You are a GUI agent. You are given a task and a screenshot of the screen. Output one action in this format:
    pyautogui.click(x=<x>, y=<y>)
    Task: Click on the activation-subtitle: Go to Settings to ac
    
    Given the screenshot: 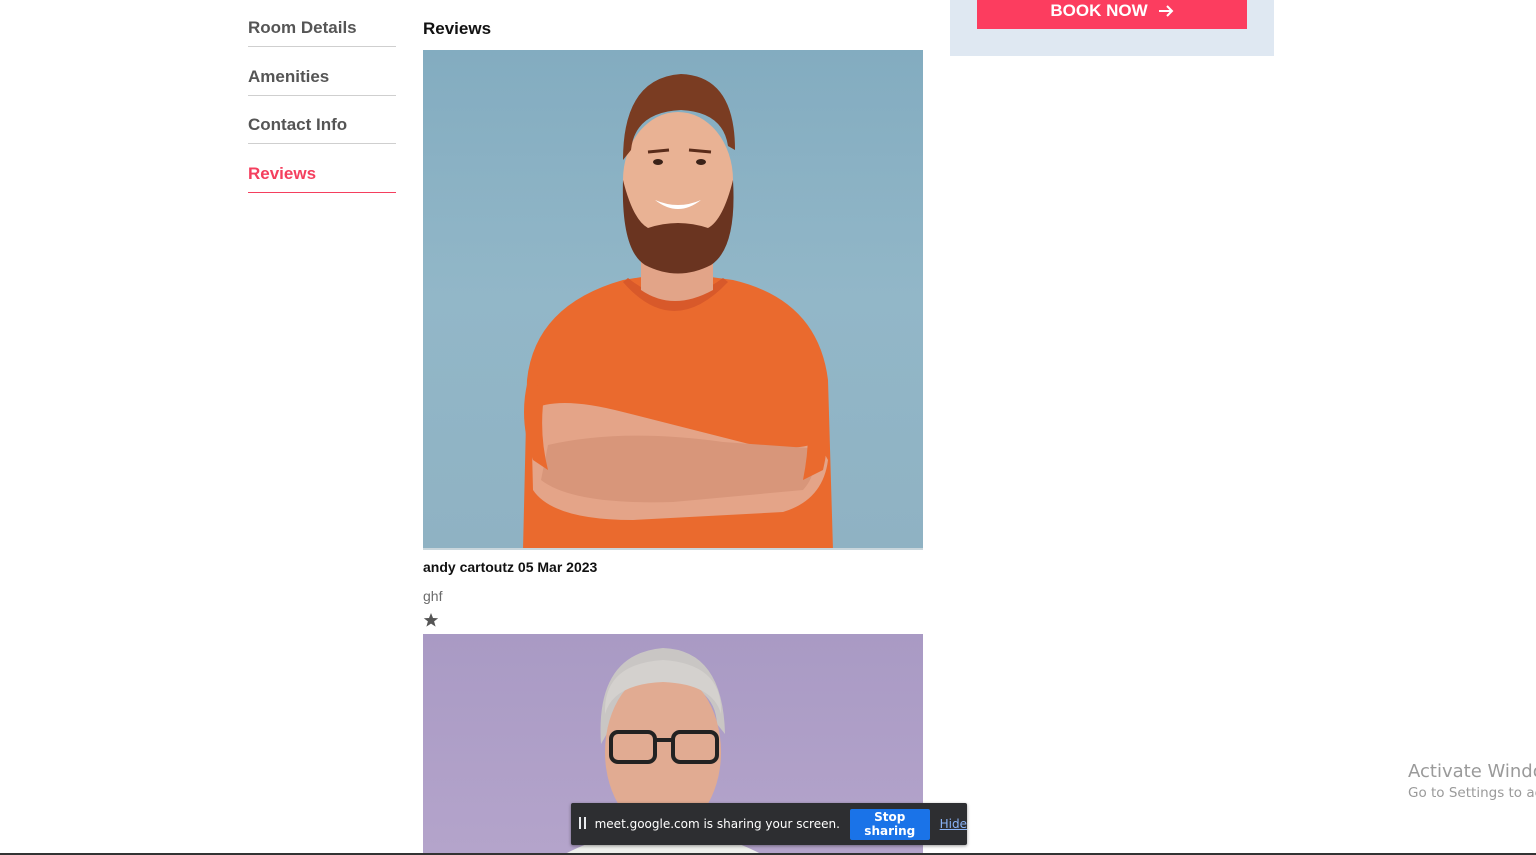 What is the action you would take?
    pyautogui.click(x=1472, y=793)
    